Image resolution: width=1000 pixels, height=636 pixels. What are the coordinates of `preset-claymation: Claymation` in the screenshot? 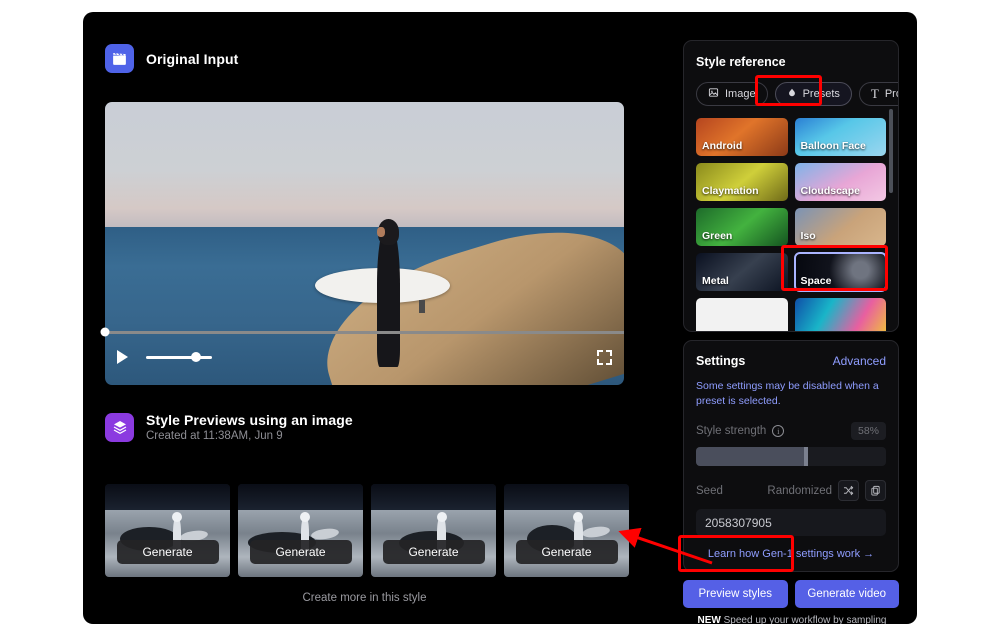 It's located at (742, 182).